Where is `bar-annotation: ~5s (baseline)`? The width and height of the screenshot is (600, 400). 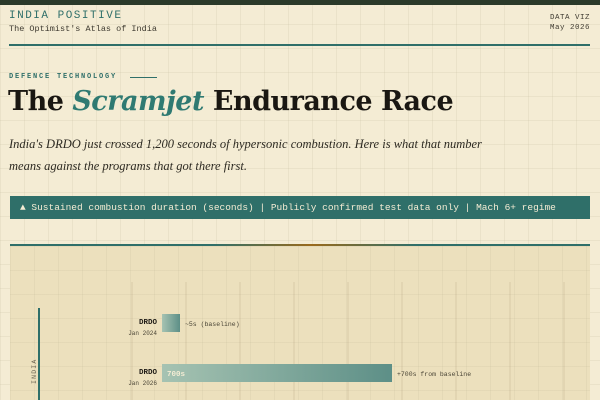 bar-annotation: ~5s (baseline) is located at coordinates (212, 324).